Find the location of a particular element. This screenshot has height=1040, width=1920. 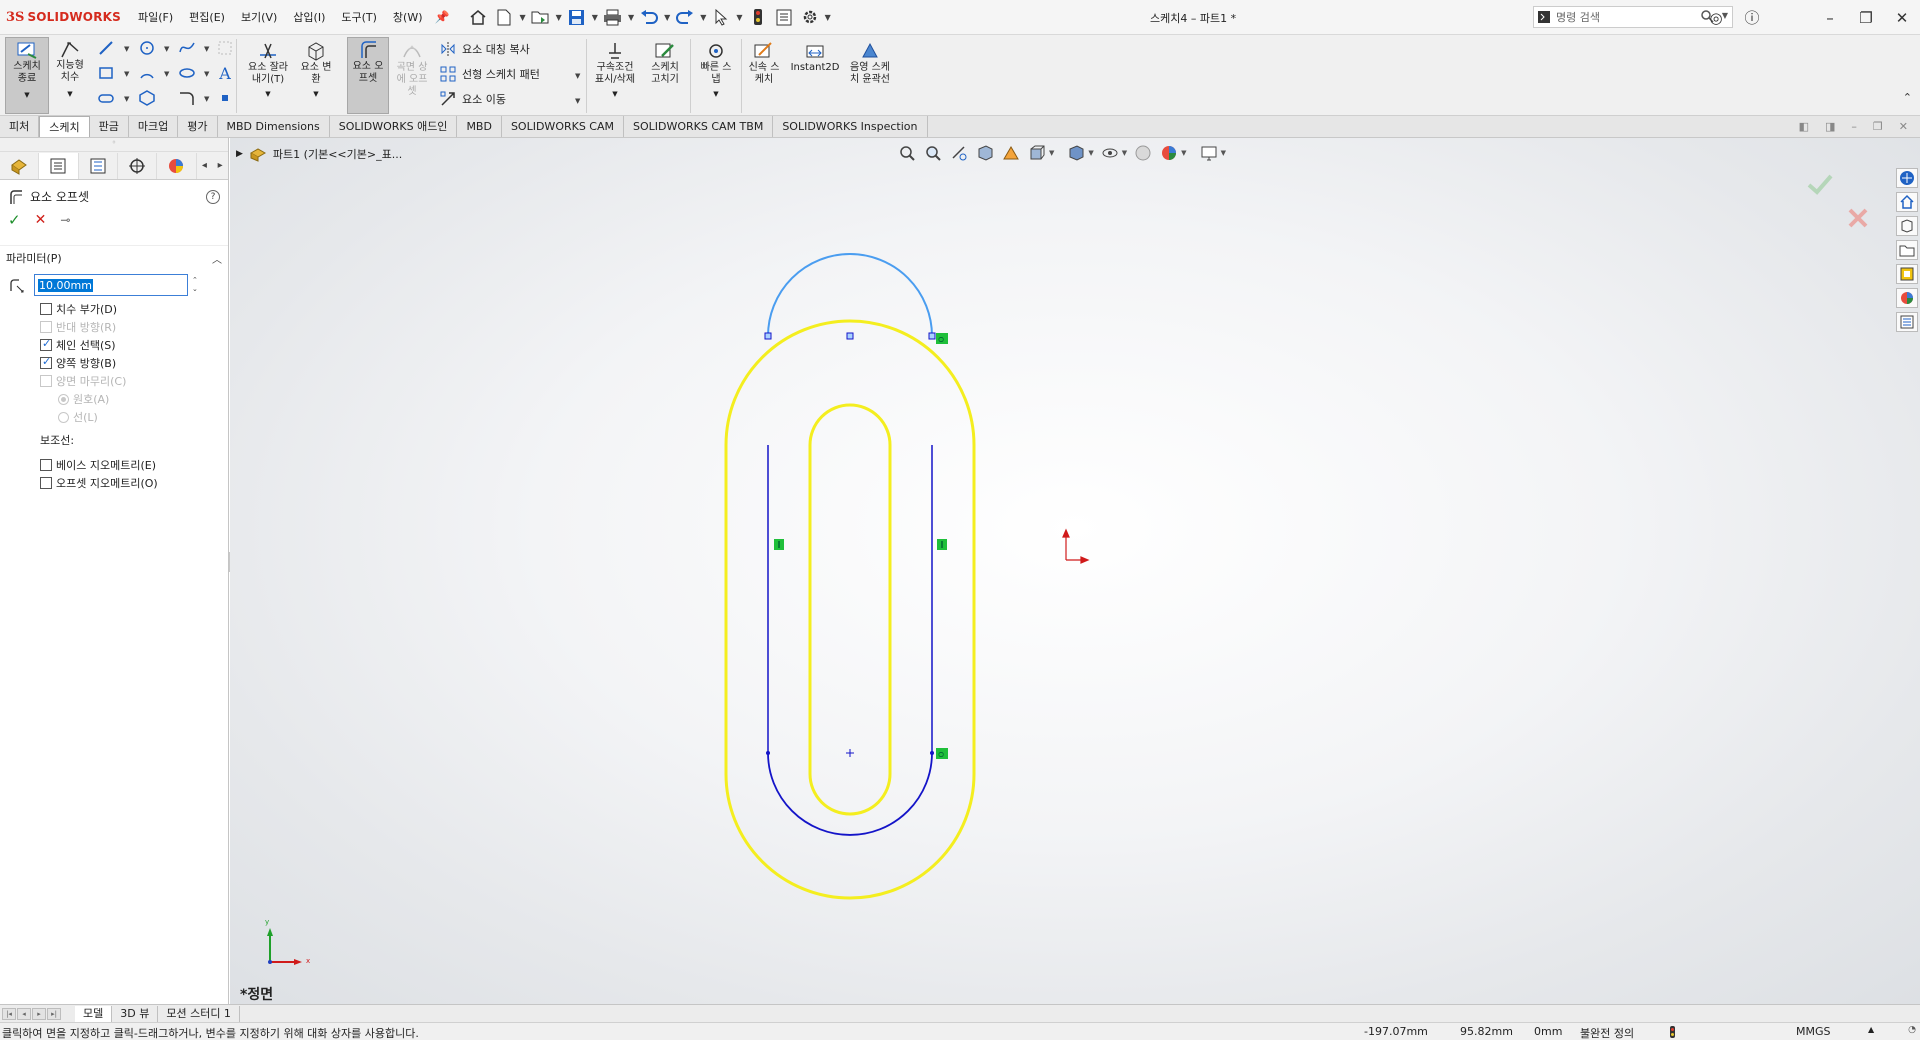

solidworks-resources-icon is located at coordinates (1907, 178).